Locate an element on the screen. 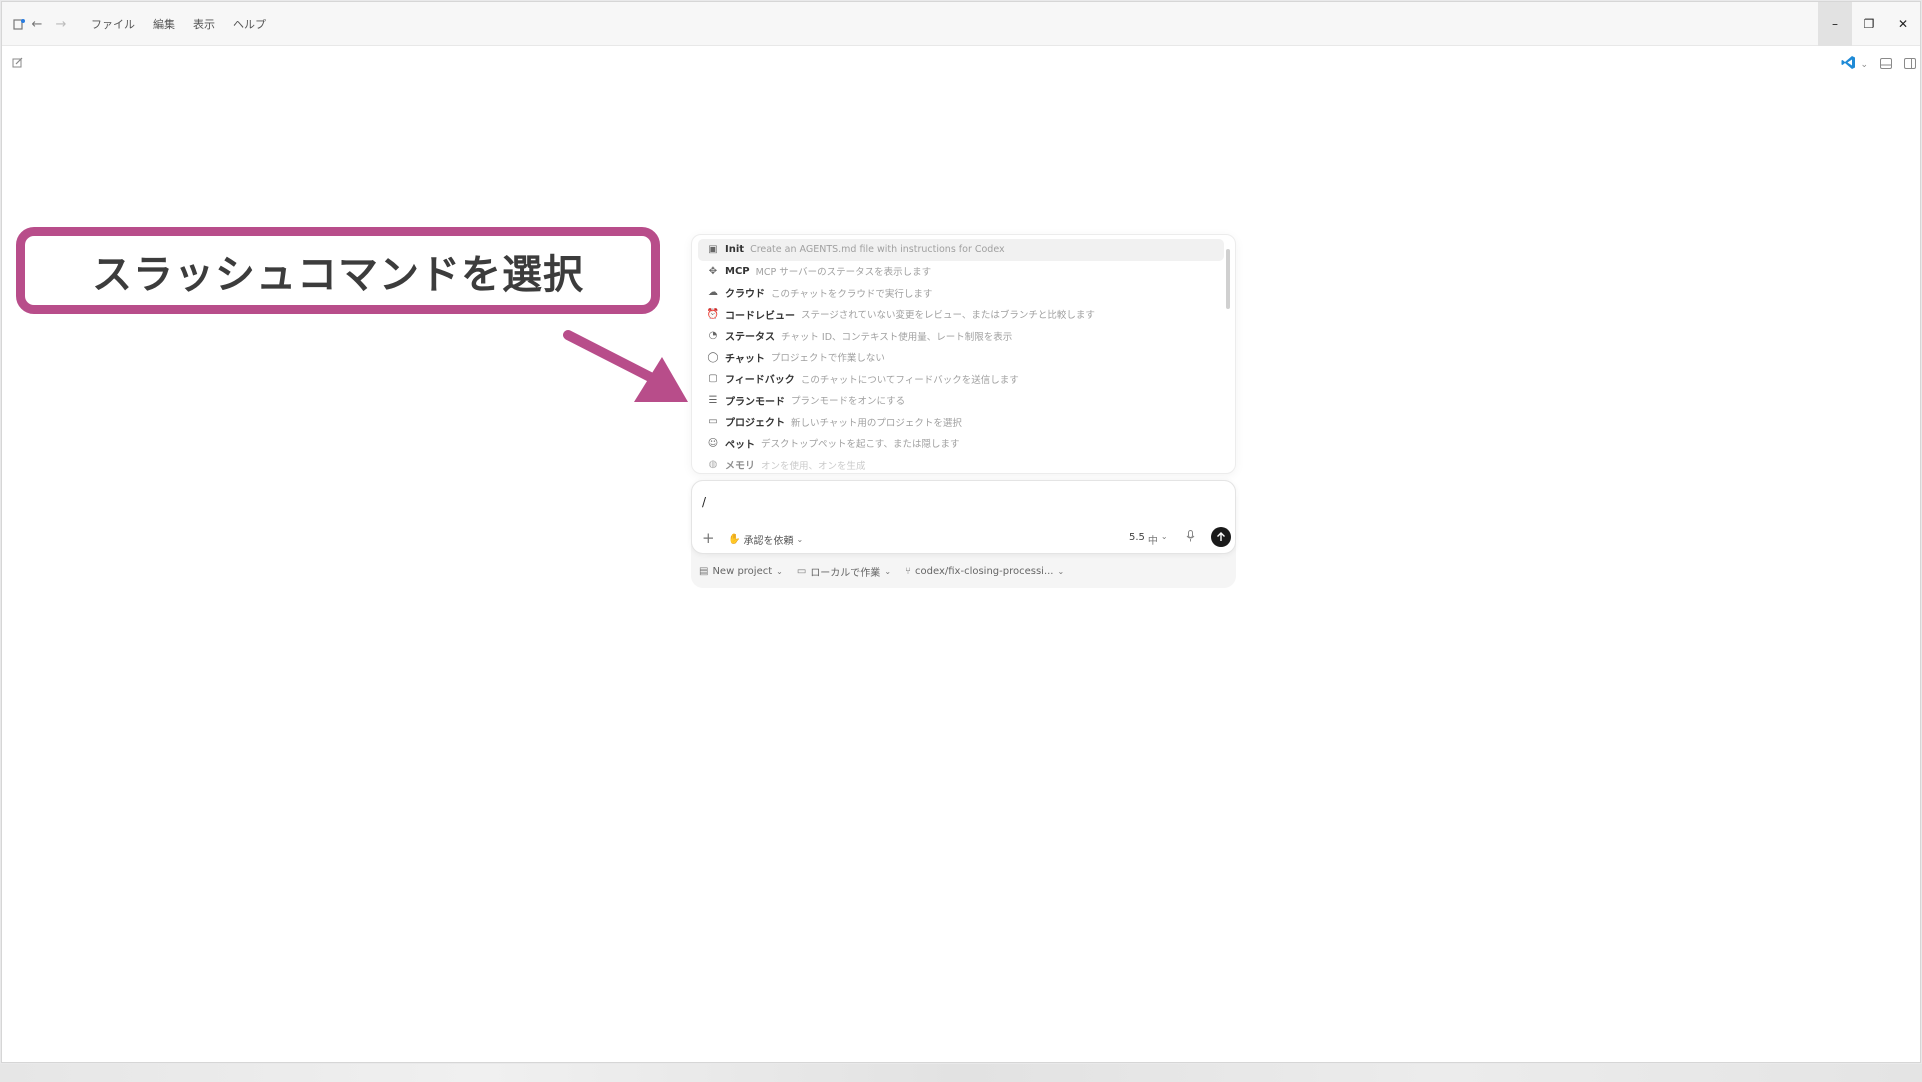  desktop-background-strip is located at coordinates (961, 1073).